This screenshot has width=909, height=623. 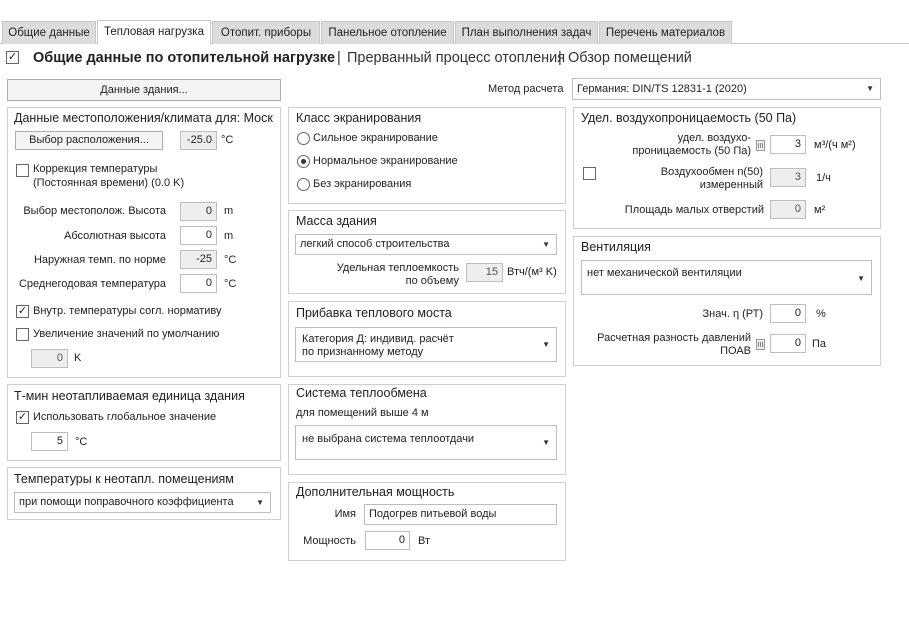 What do you see at coordinates (821, 314) in the screenshot?
I see `eta-unit: %` at bounding box center [821, 314].